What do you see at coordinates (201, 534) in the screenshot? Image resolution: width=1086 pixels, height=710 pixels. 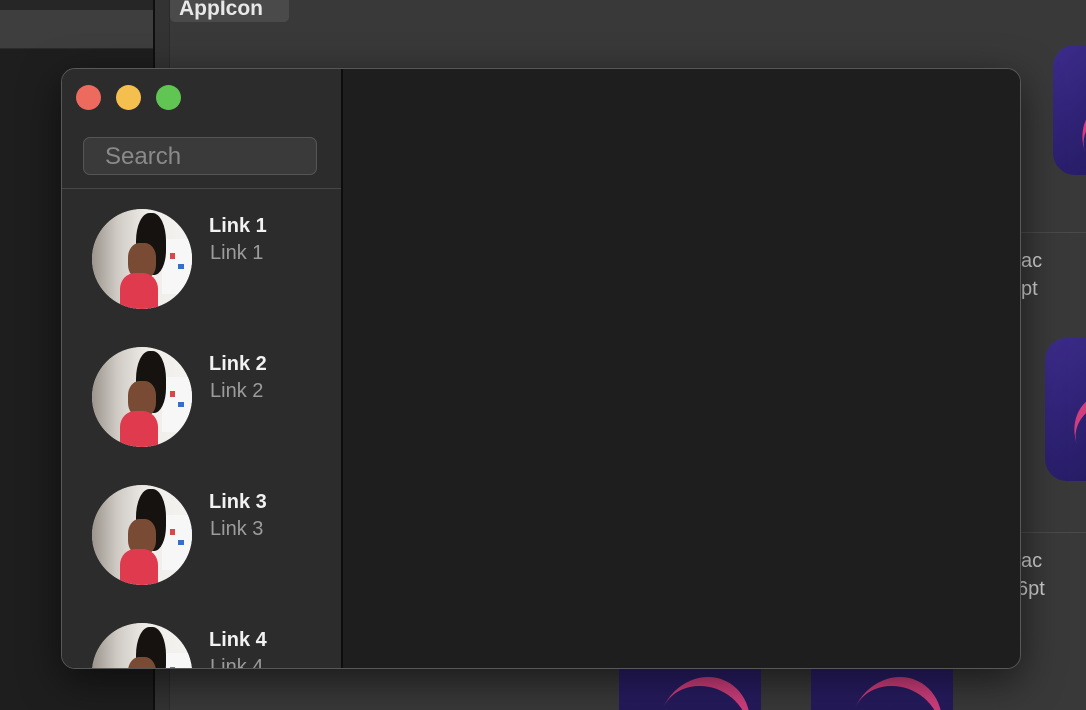 I see `list-item: Link 3 Link 3` at bounding box center [201, 534].